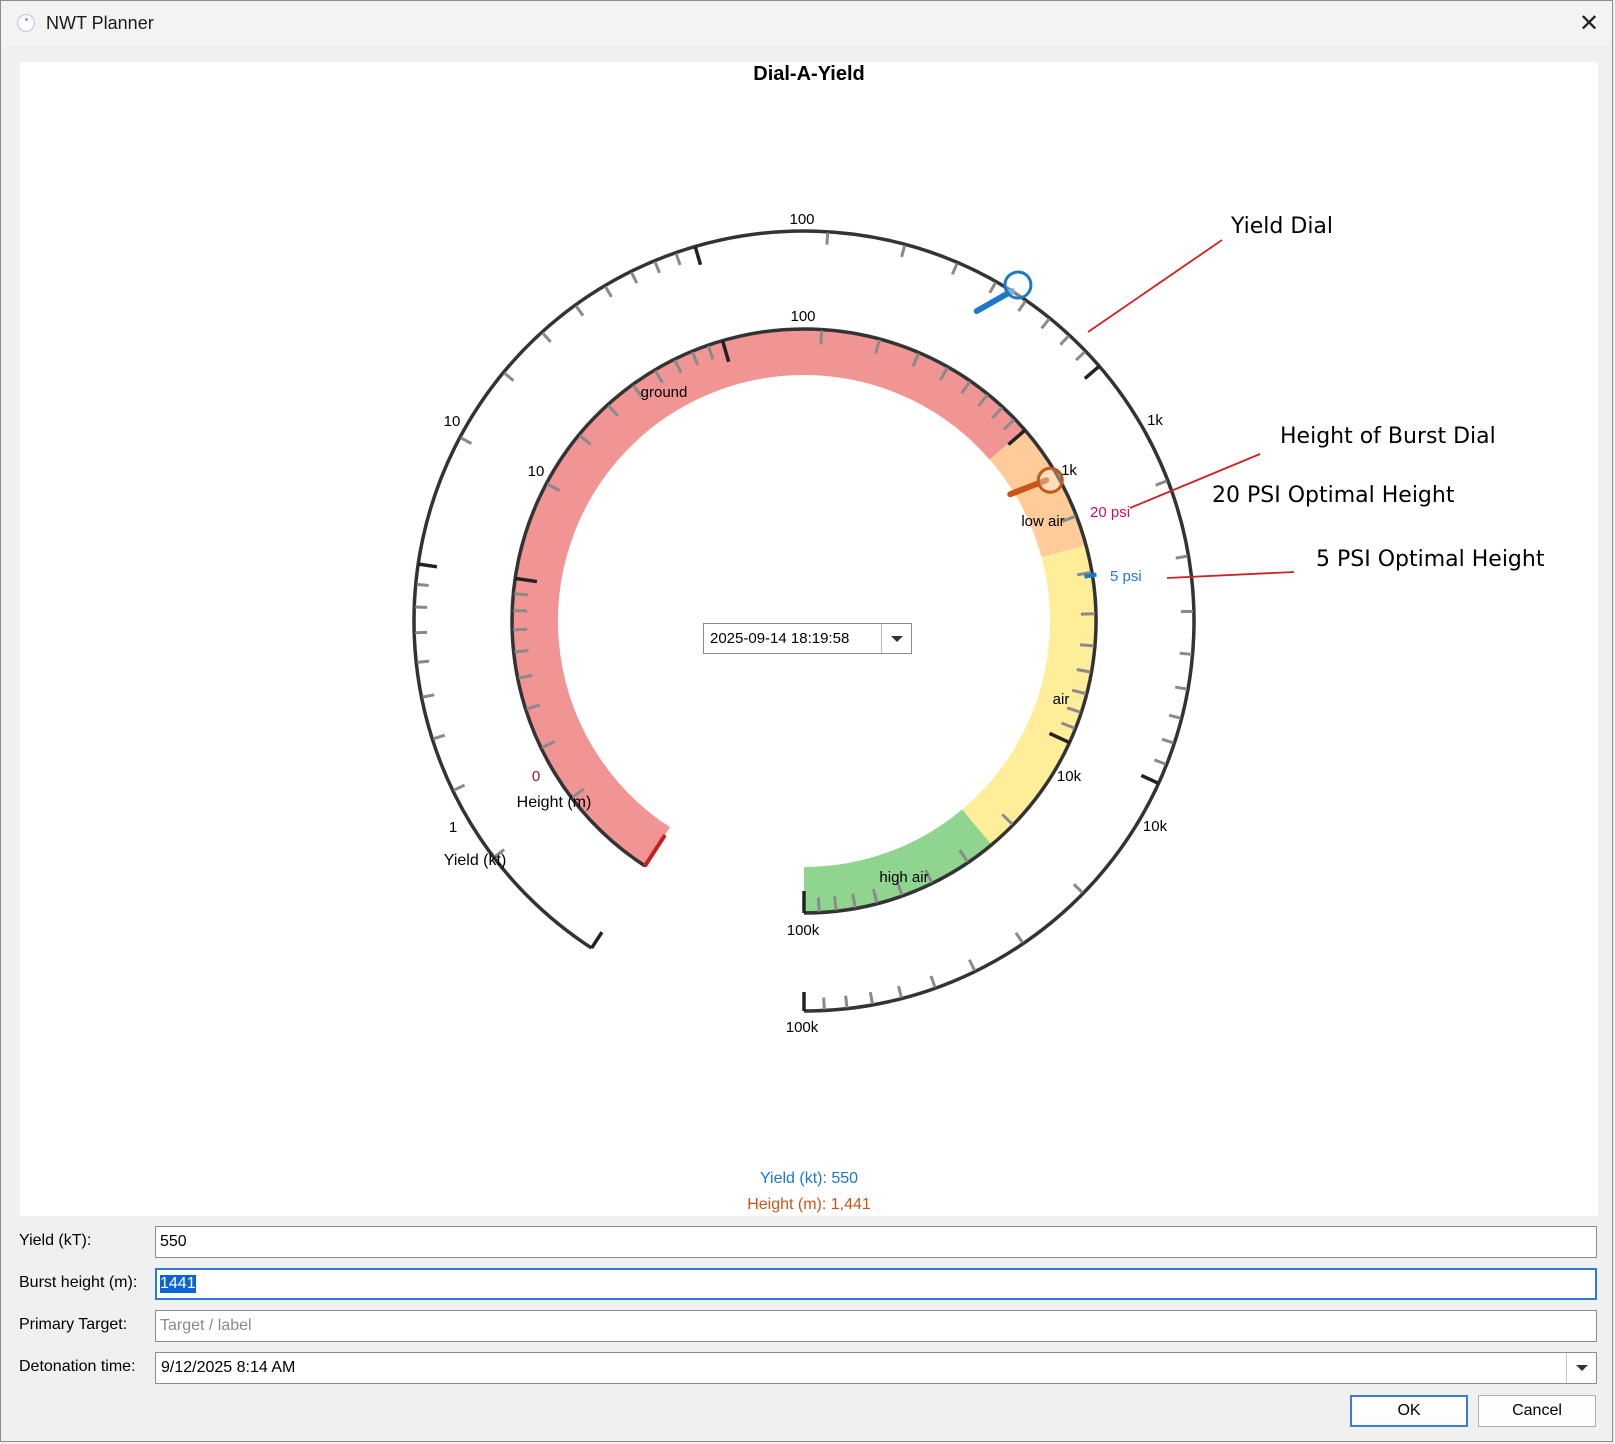 This screenshot has width=1615, height=1444. What do you see at coordinates (78, 1282) in the screenshot?
I see `burst-height-label: Burst height (m):` at bounding box center [78, 1282].